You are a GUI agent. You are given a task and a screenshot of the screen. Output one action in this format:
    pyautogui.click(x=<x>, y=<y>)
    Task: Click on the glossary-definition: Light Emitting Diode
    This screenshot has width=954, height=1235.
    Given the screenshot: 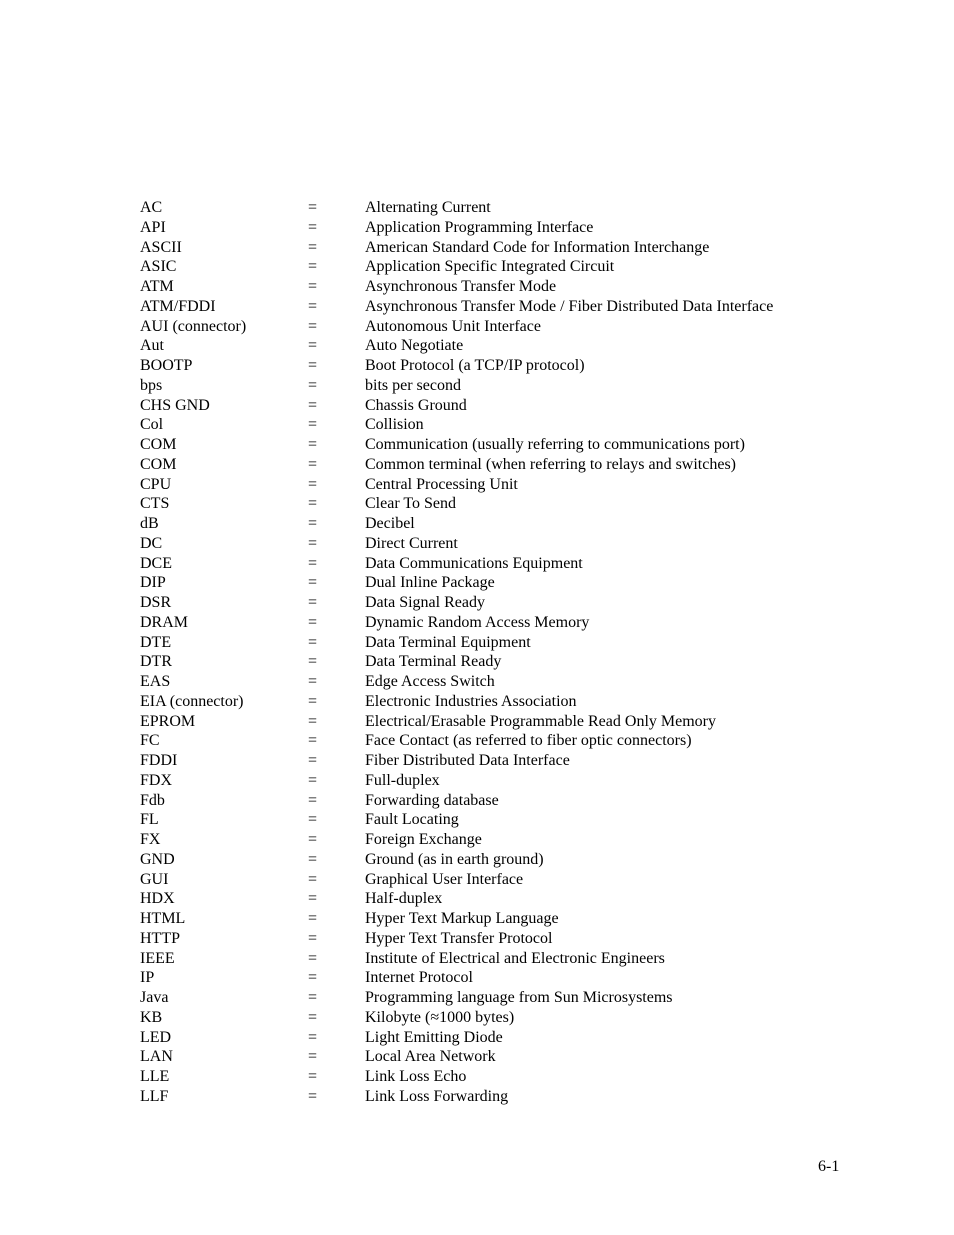 What is the action you would take?
    pyautogui.click(x=434, y=1037)
    